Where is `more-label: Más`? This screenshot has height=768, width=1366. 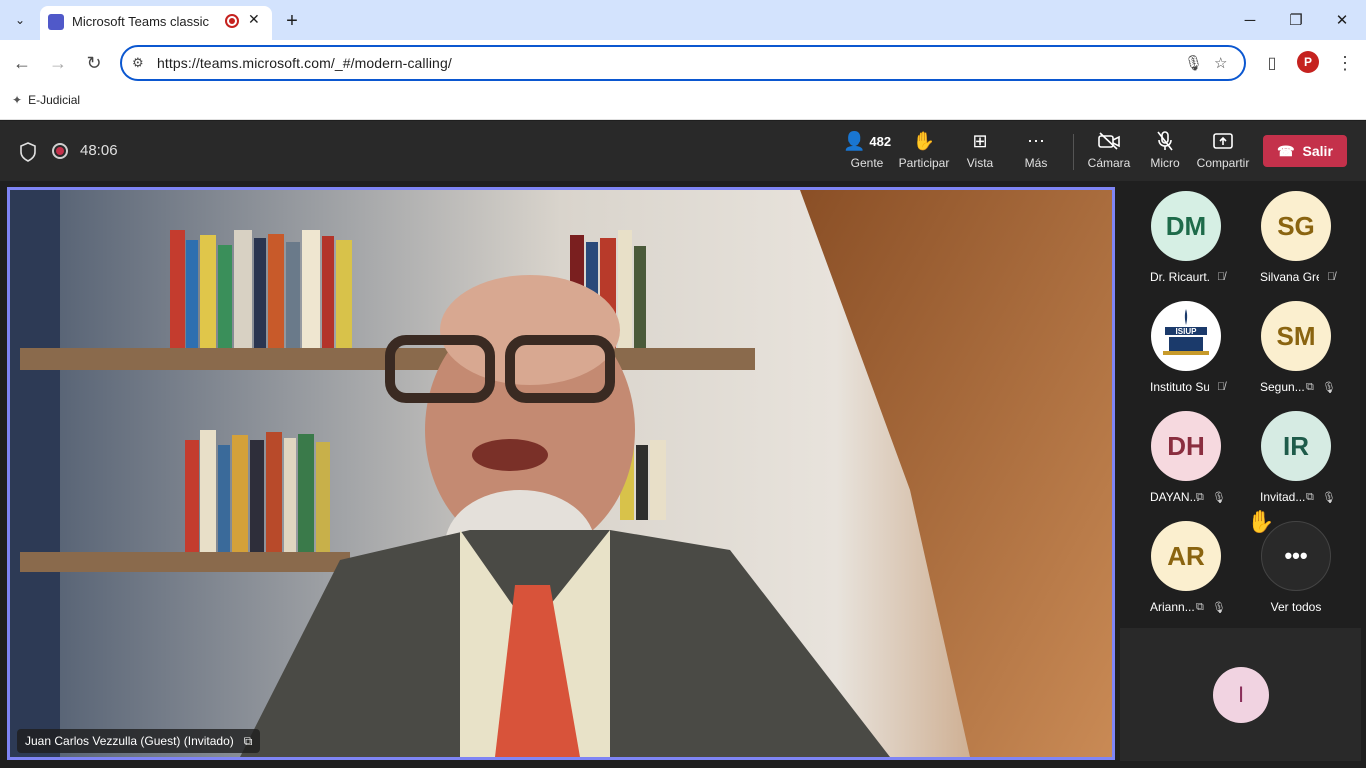 more-label: Más is located at coordinates (1036, 163).